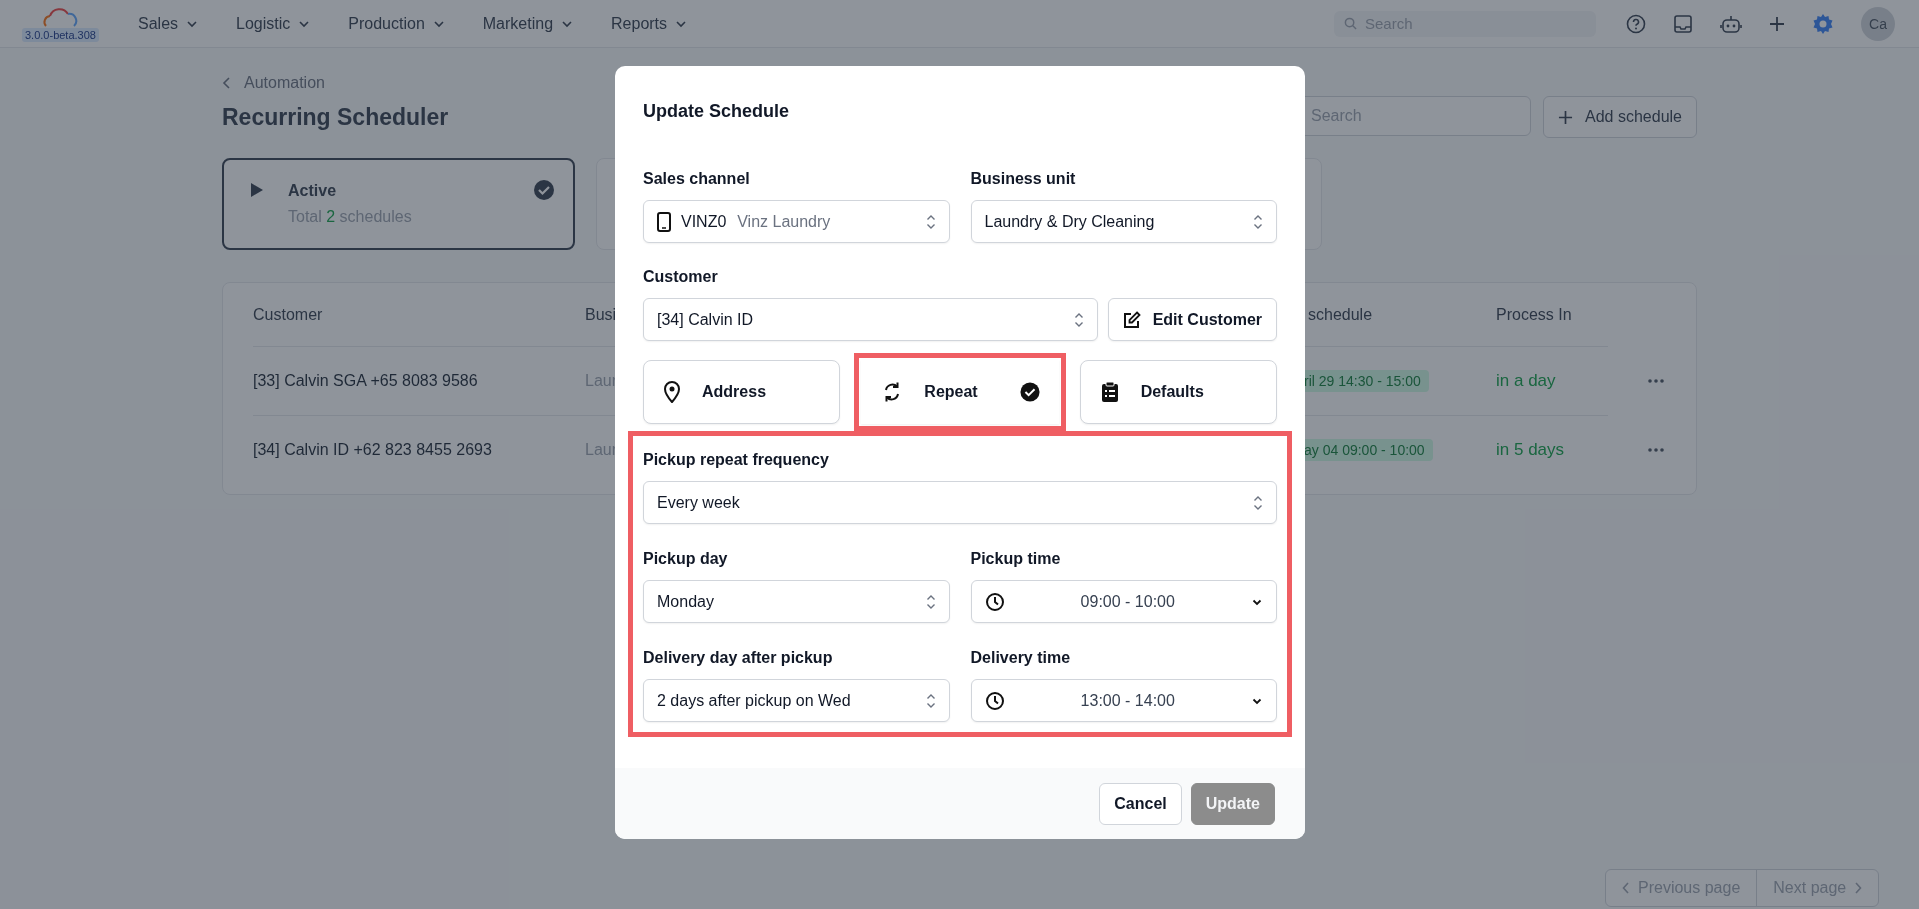 The width and height of the screenshot is (1919, 909). What do you see at coordinates (681, 277) in the screenshot?
I see `field-label: Customer` at bounding box center [681, 277].